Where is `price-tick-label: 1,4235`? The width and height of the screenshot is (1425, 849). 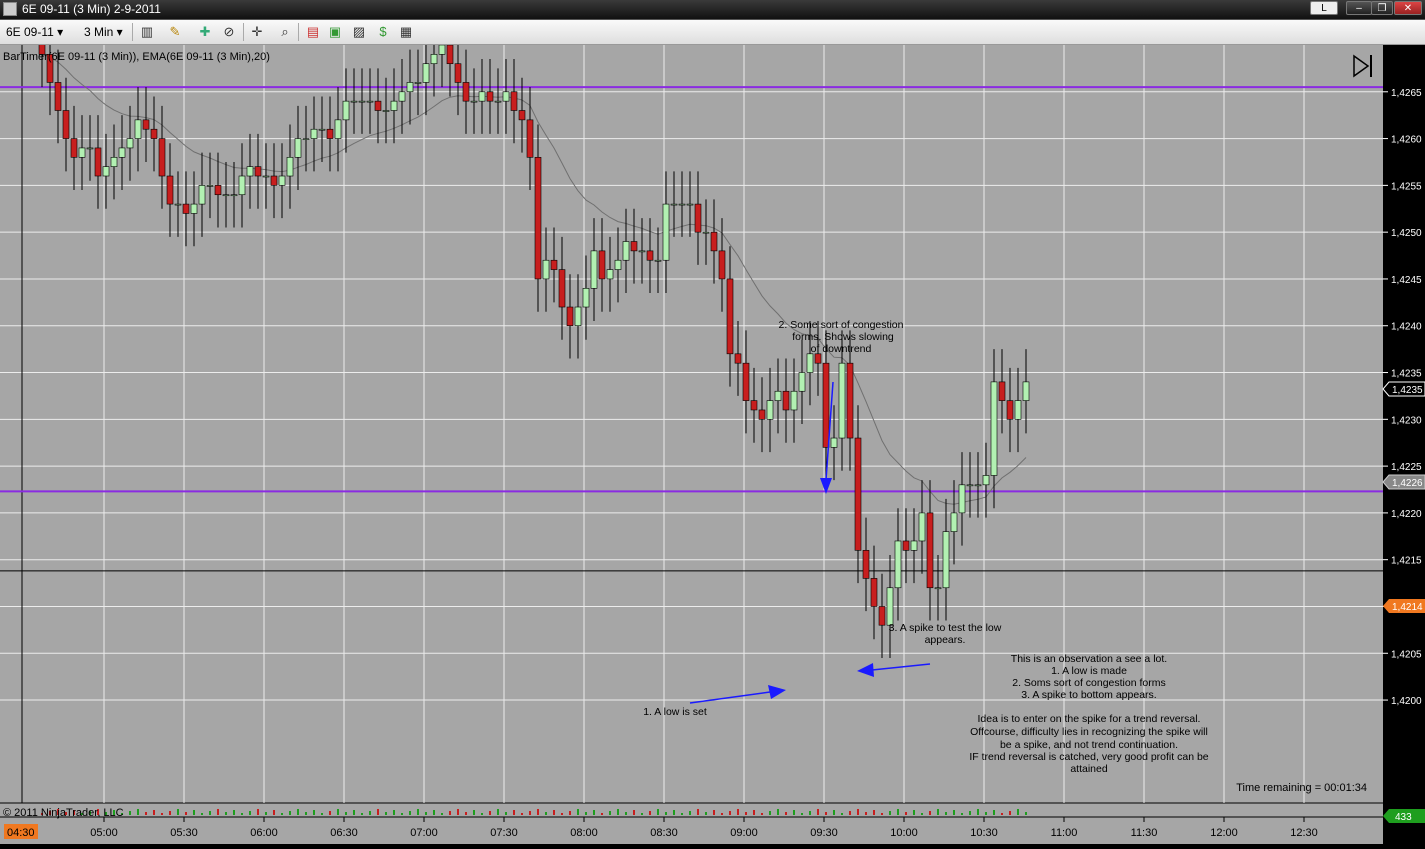 price-tick-label: 1,4235 is located at coordinates (1406, 374).